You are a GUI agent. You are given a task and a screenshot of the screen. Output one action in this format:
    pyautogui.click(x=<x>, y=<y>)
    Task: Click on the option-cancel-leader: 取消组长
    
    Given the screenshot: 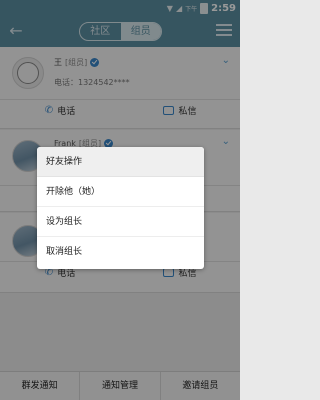 What is the action you would take?
    pyautogui.click(x=120, y=252)
    